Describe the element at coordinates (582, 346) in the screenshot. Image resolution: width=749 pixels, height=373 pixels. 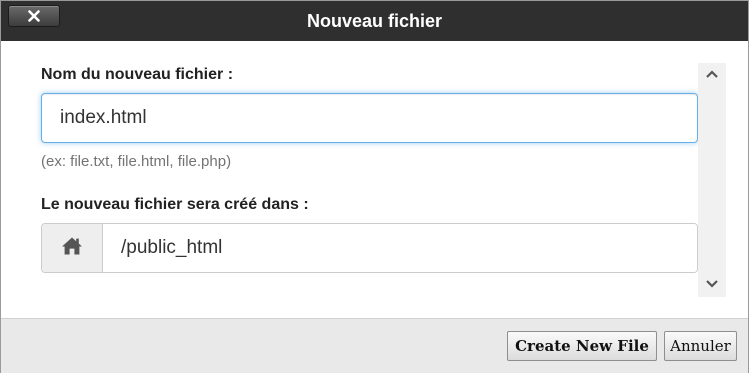
I see `create-new-file-button: Create New File` at that location.